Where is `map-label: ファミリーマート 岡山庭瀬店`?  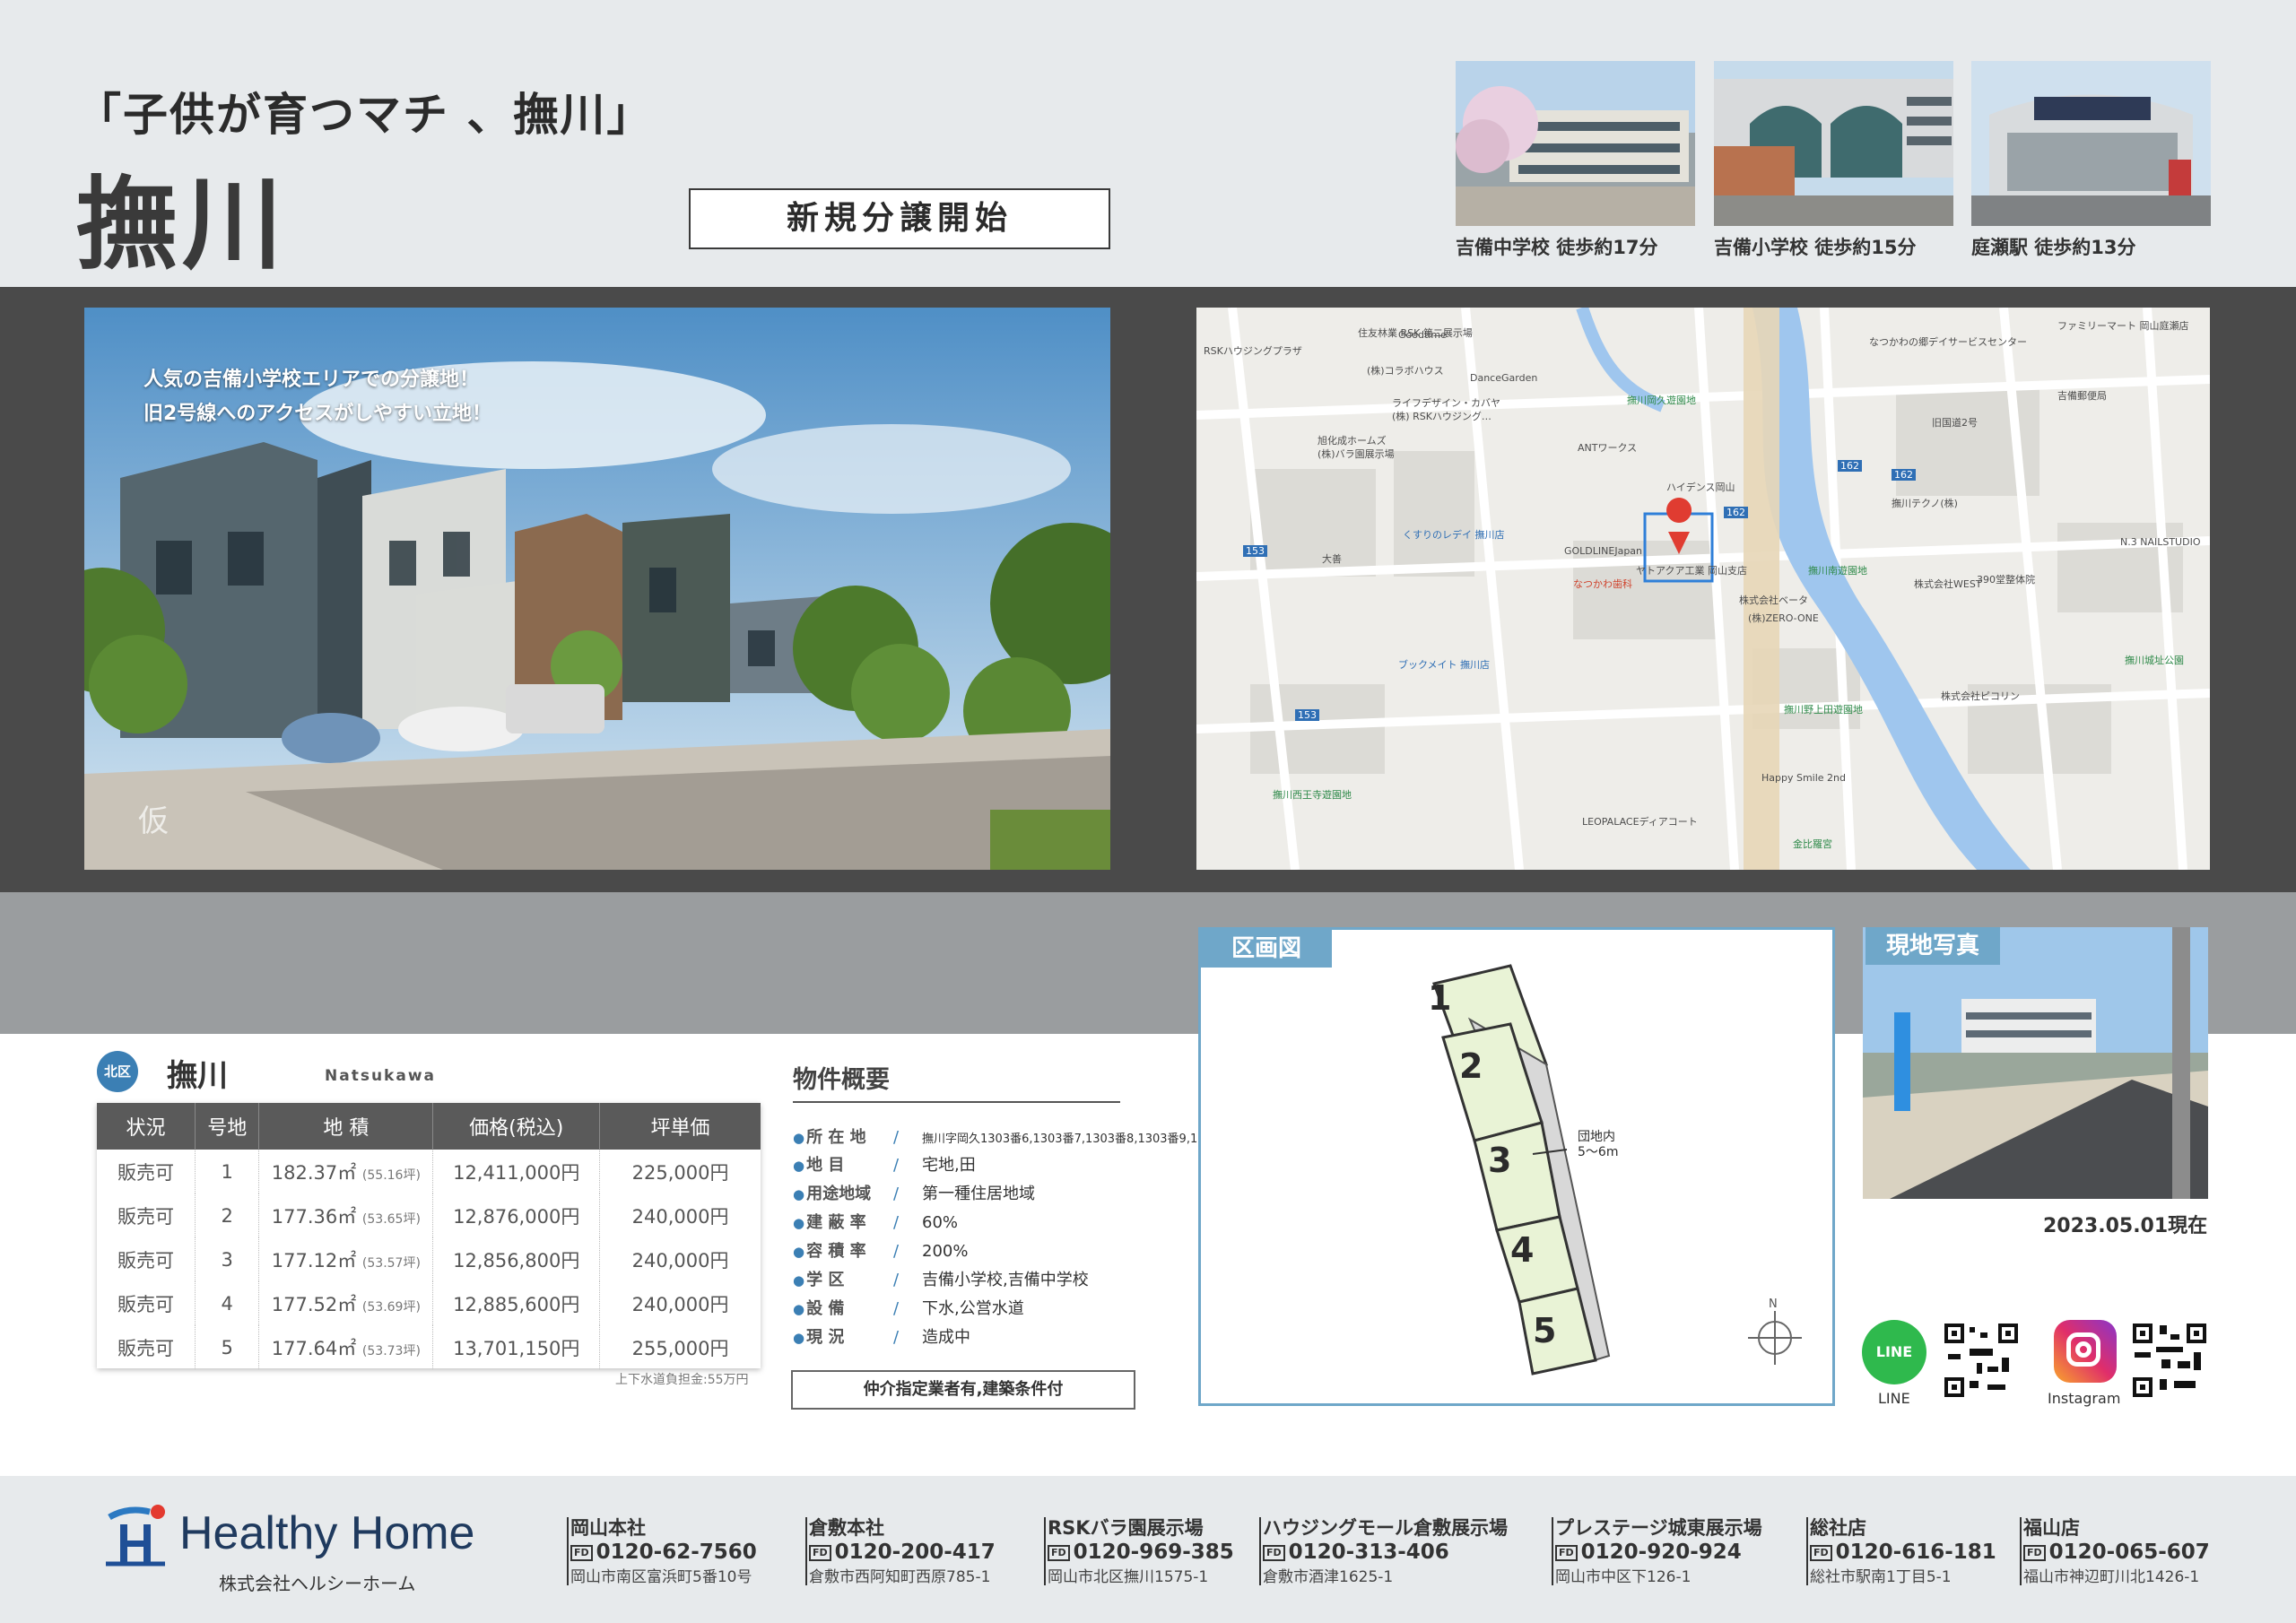
map-label: ファミリーマート 岡山庭瀬店 is located at coordinates (2123, 325).